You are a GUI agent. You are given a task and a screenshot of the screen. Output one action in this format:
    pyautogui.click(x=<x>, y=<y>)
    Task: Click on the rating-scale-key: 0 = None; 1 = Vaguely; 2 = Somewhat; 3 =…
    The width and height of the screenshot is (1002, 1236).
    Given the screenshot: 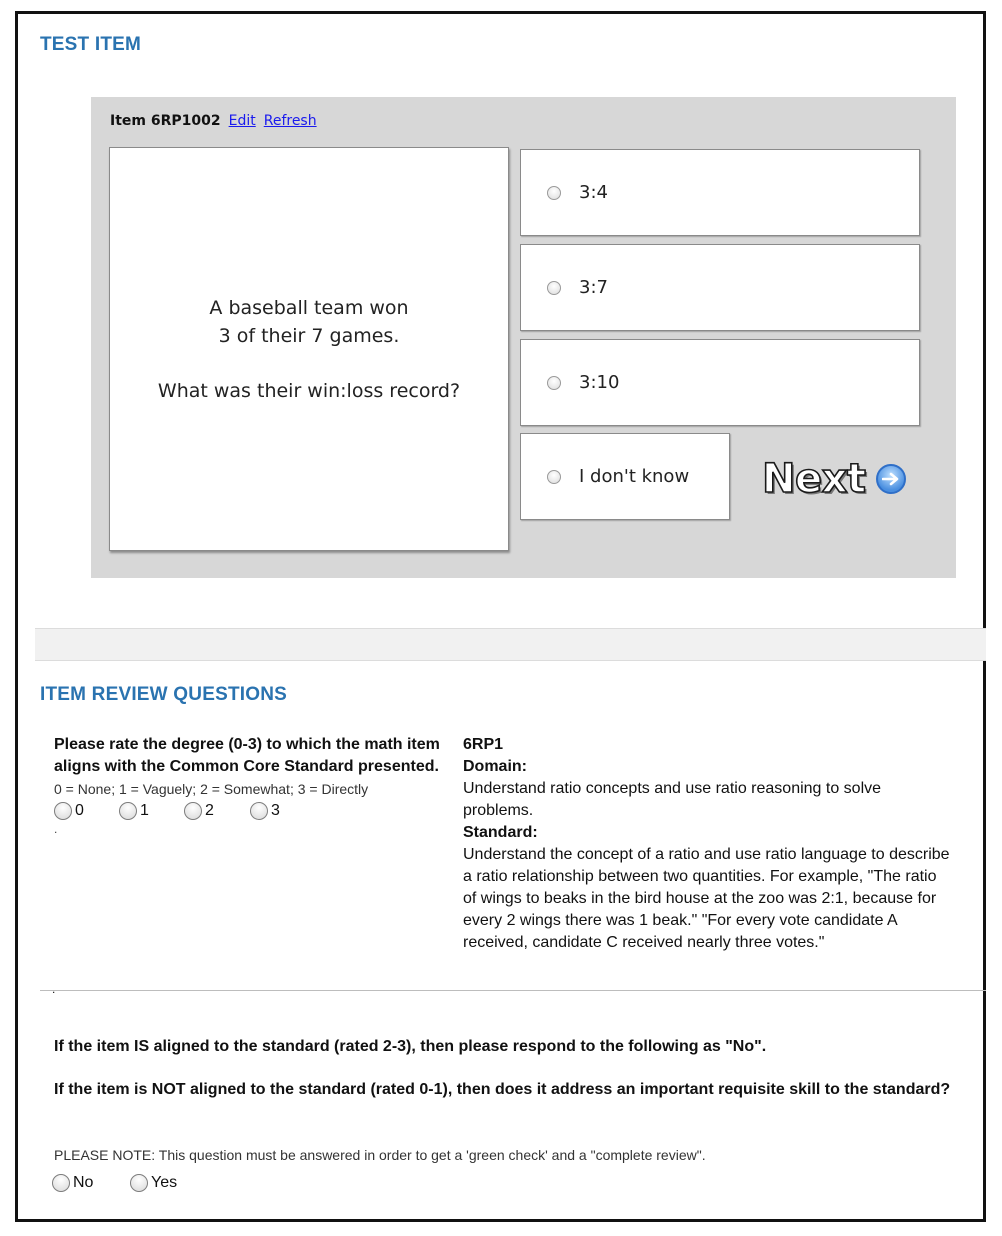 What is the action you would take?
    pyautogui.click(x=211, y=789)
    